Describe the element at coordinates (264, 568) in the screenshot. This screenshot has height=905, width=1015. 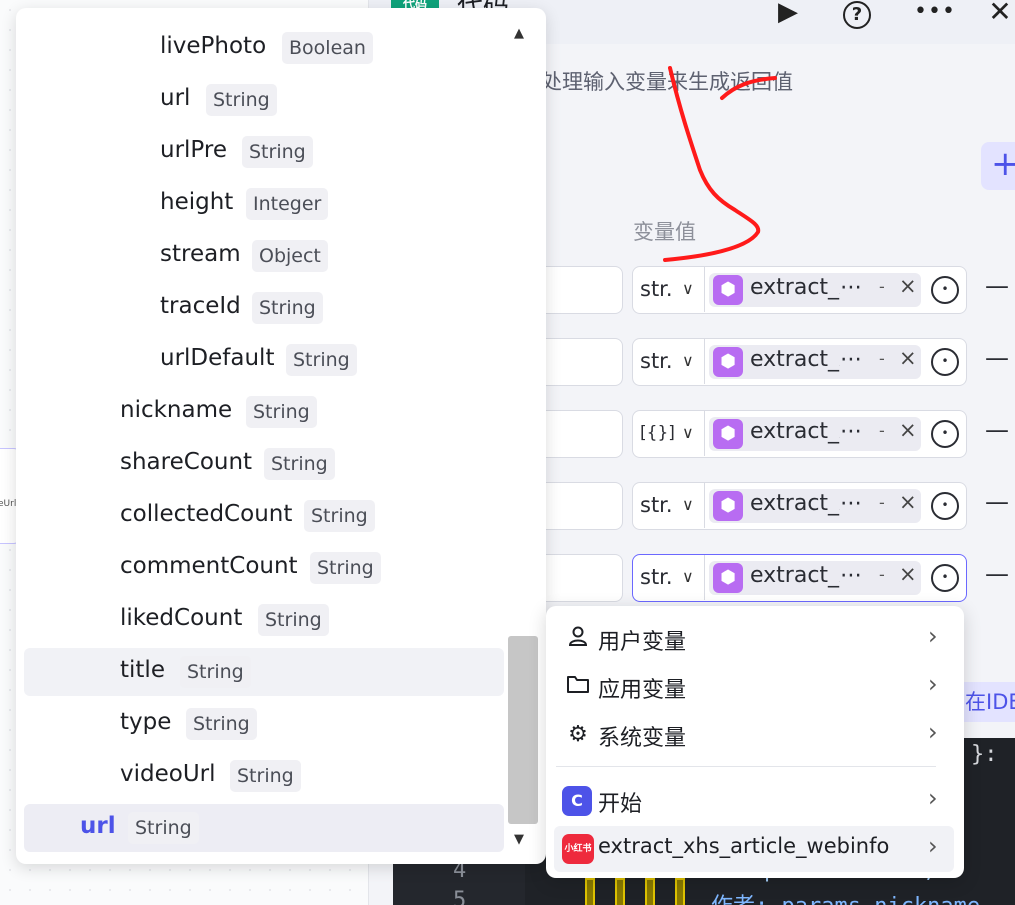
I see `tree-item-commentcount: commentCount String` at that location.